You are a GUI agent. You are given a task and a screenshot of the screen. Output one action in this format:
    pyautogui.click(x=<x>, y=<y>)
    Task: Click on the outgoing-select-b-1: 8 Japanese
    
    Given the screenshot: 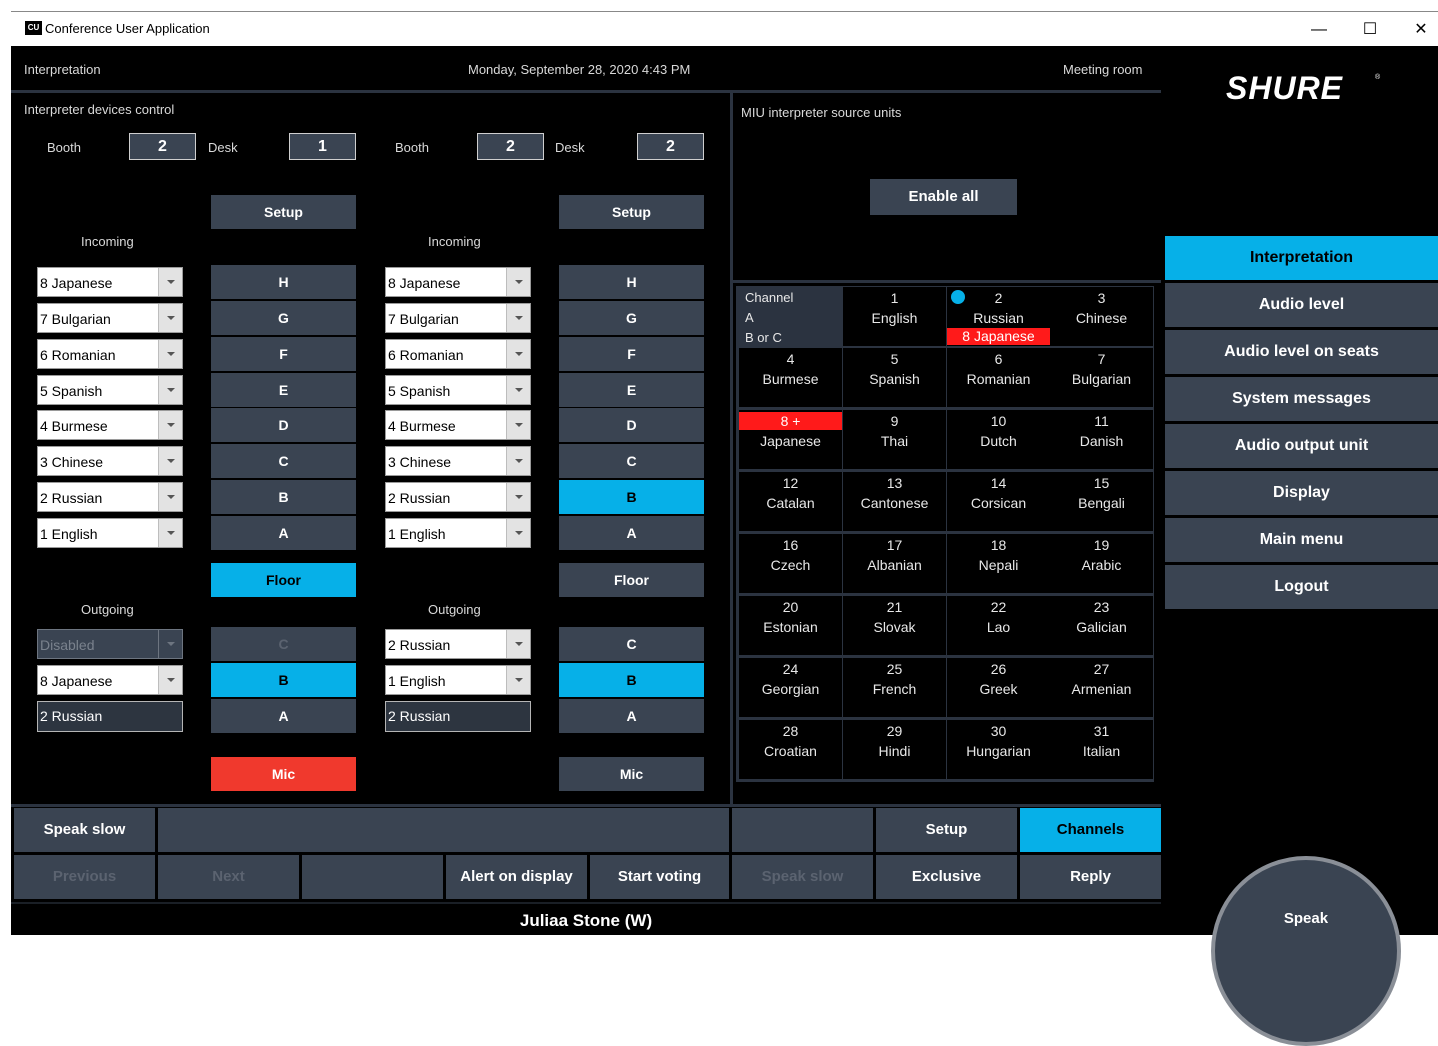 What is the action you would take?
    pyautogui.click(x=110, y=680)
    